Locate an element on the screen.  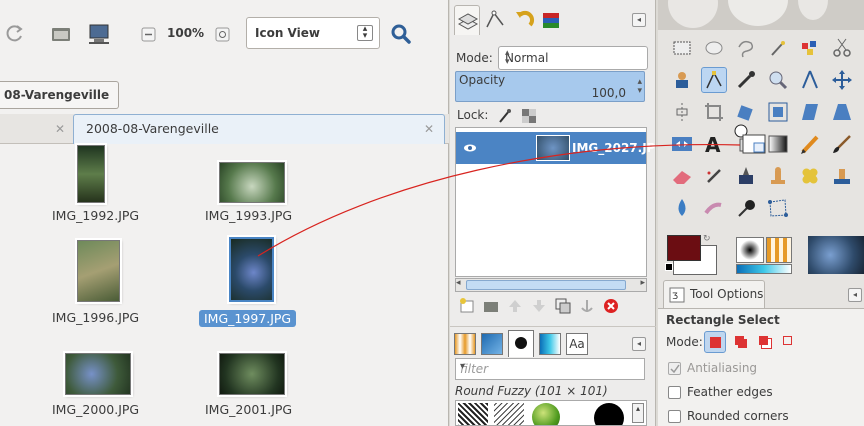
tab-undo is located at coordinates (523, 20).